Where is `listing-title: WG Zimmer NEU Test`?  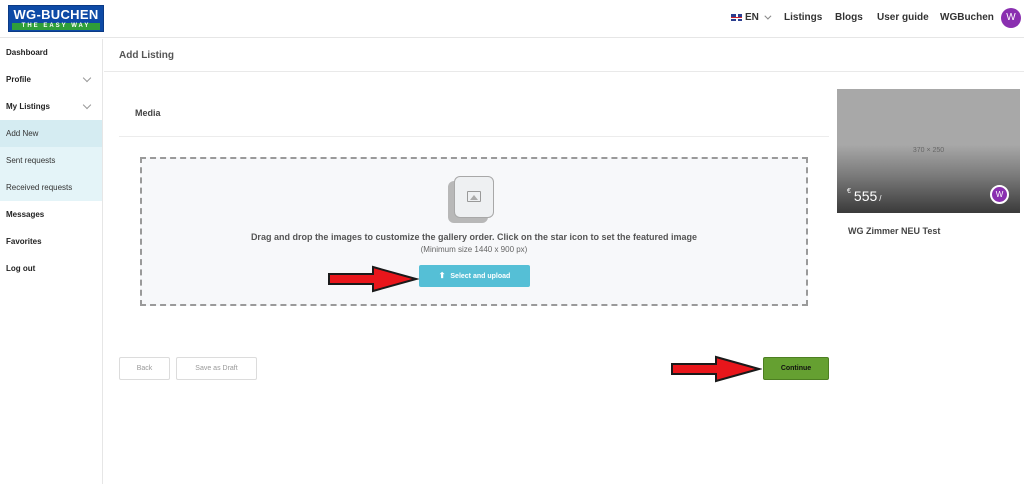
listing-title: WG Zimmer NEU Test is located at coordinates (894, 231).